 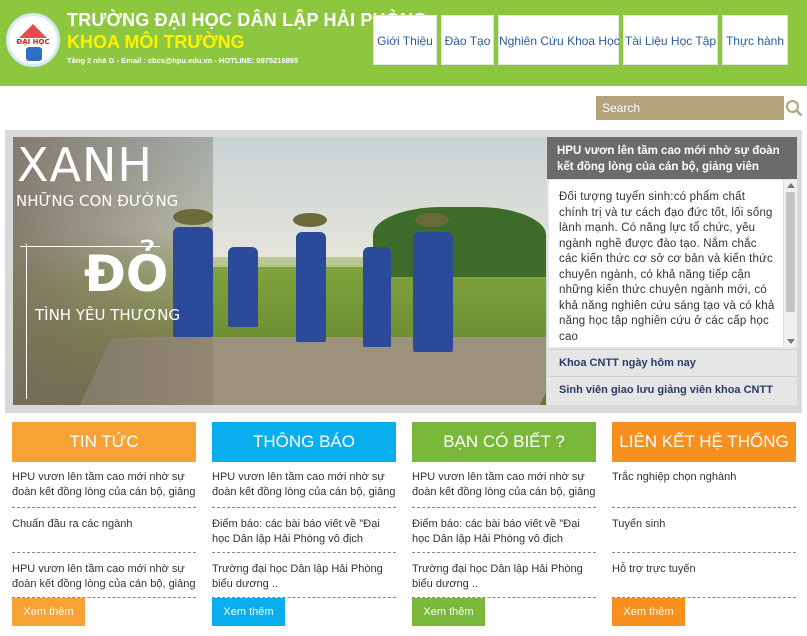 I want to click on list-item: Trắc nghiệp chọn nghành, so click(x=704, y=487).